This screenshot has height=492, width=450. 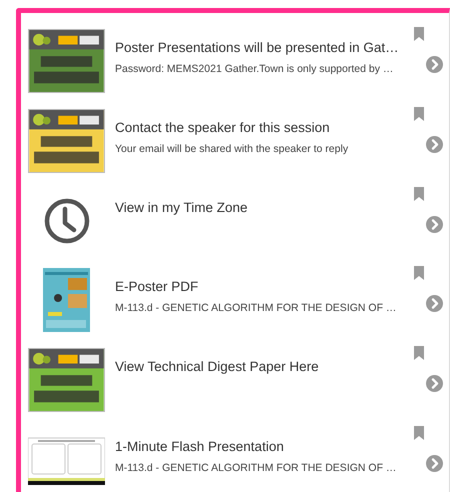 I want to click on item-title: 1-Minute Flash Presentation, so click(x=264, y=447).